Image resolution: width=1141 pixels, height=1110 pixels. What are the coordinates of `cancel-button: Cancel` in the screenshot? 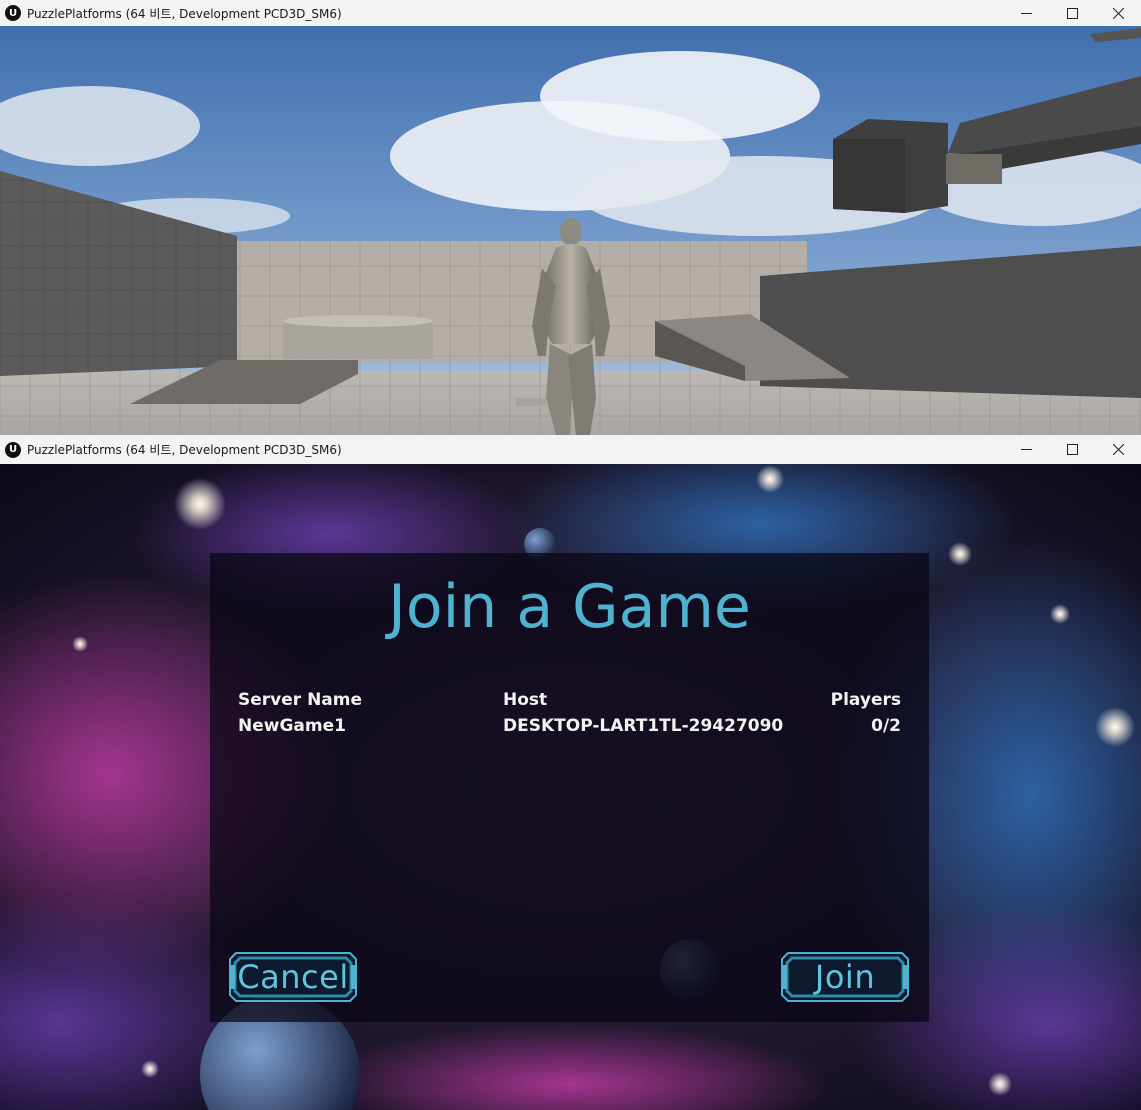 It's located at (293, 977).